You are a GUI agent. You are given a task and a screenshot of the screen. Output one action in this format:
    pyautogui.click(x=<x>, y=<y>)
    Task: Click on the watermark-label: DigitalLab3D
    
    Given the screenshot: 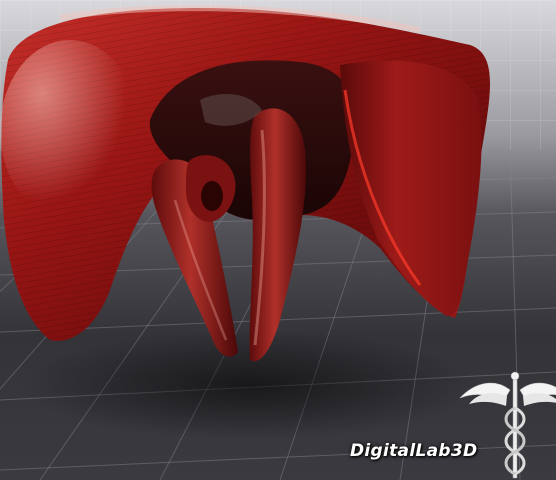 What is the action you would take?
    pyautogui.click(x=414, y=451)
    